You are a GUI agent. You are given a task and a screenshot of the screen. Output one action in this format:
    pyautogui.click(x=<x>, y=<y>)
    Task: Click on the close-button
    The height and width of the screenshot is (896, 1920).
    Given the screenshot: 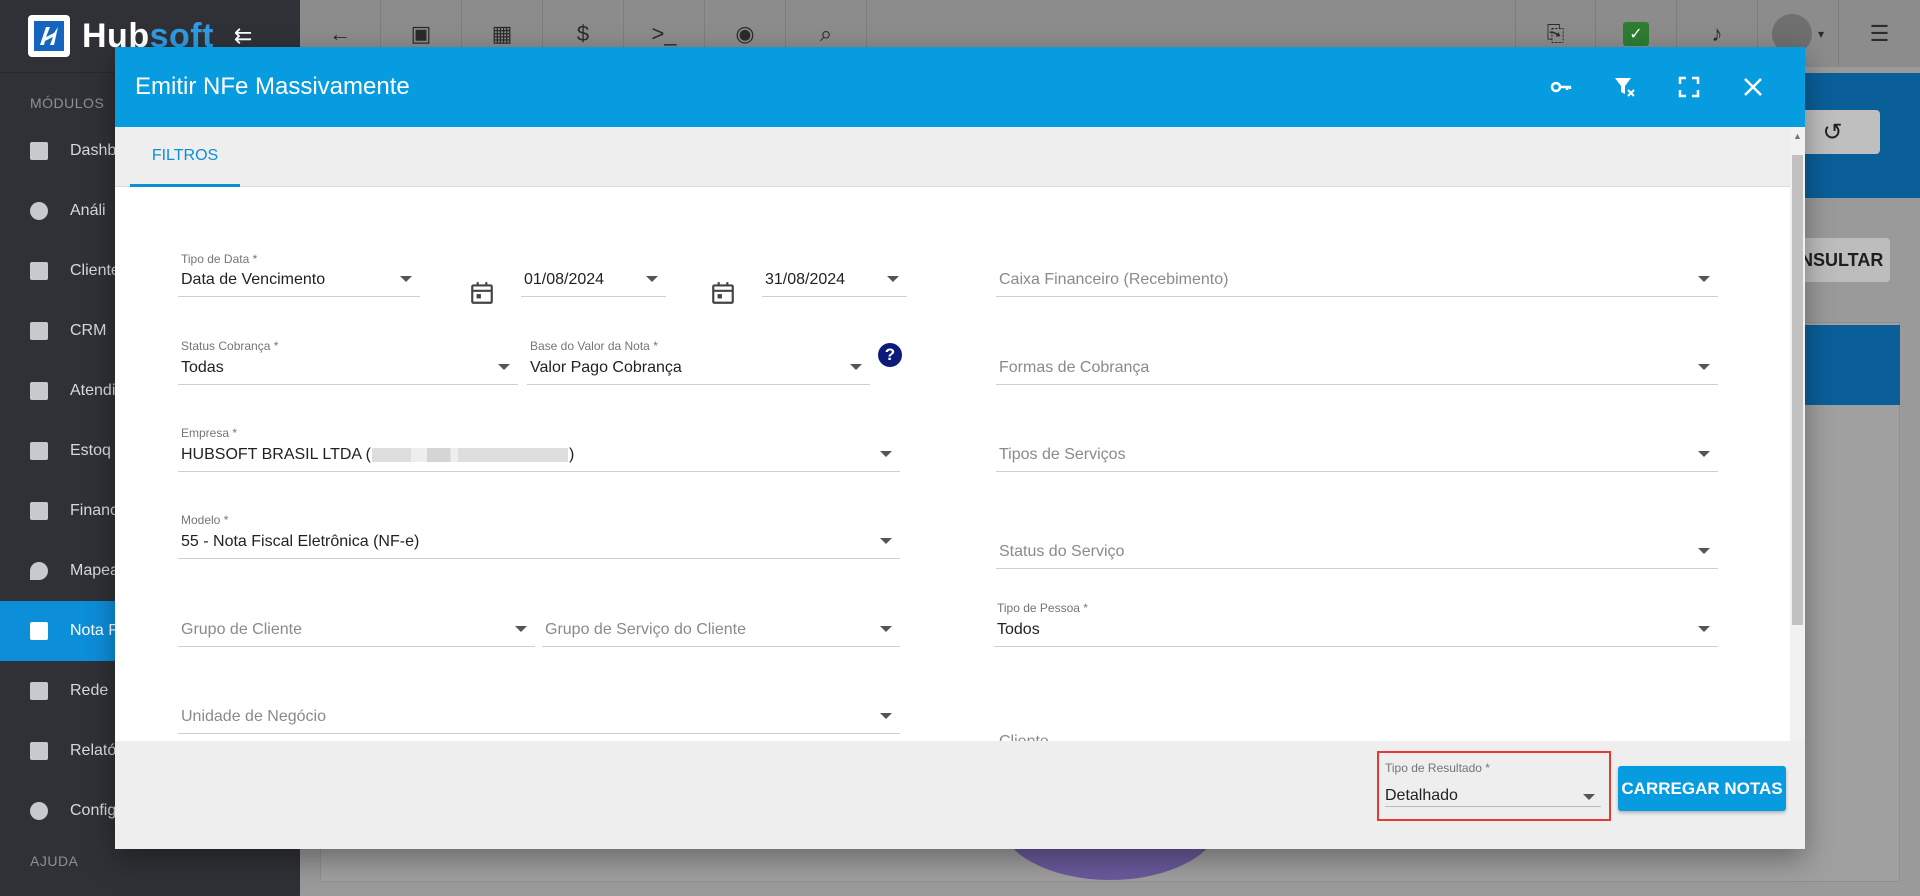 What is the action you would take?
    pyautogui.click(x=1753, y=87)
    